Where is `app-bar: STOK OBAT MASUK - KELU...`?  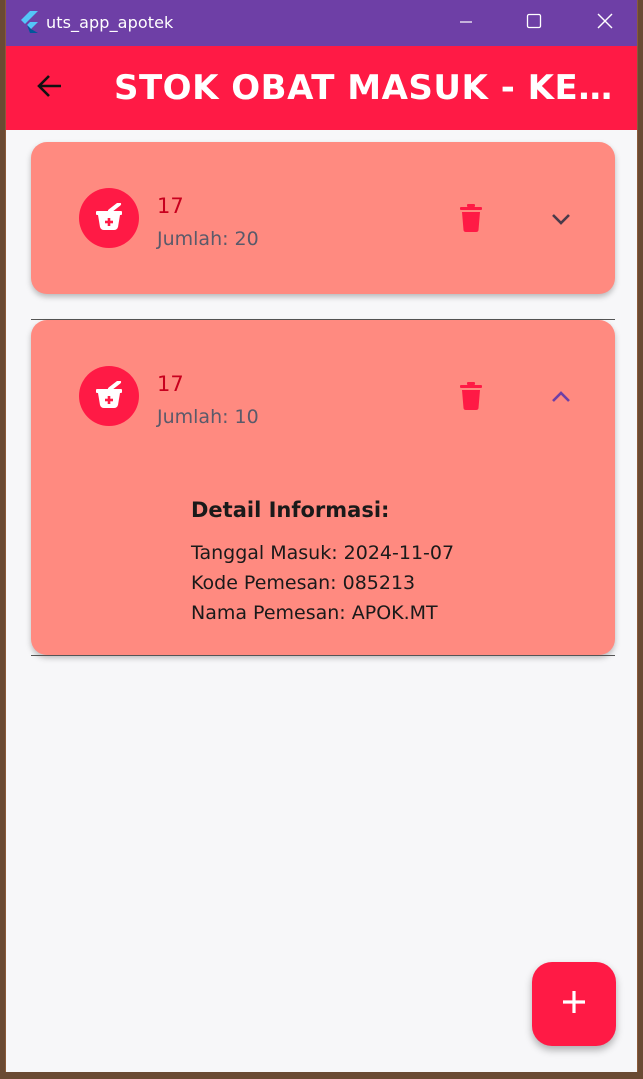
app-bar: STOK OBAT MASUK - KELU... is located at coordinates (321, 88).